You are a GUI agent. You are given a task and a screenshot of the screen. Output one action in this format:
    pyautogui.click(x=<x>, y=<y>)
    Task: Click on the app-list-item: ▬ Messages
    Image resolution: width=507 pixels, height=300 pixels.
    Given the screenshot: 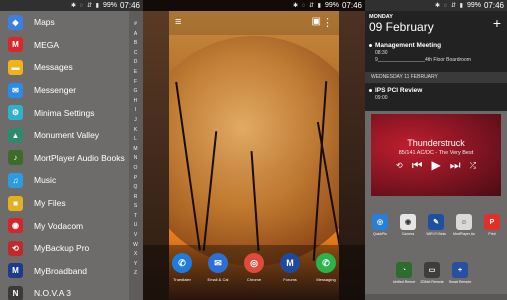 What is the action you would take?
    pyautogui.click(x=65, y=67)
    